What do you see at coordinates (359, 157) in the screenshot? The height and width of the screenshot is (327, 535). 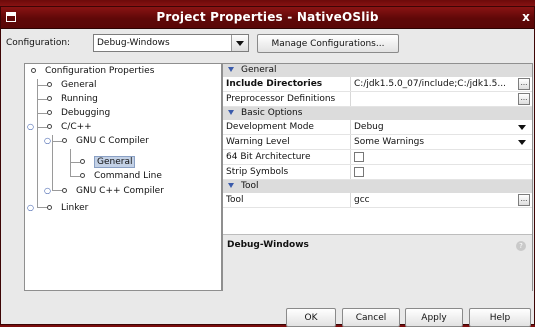 I see `arch64-checkbox` at bounding box center [359, 157].